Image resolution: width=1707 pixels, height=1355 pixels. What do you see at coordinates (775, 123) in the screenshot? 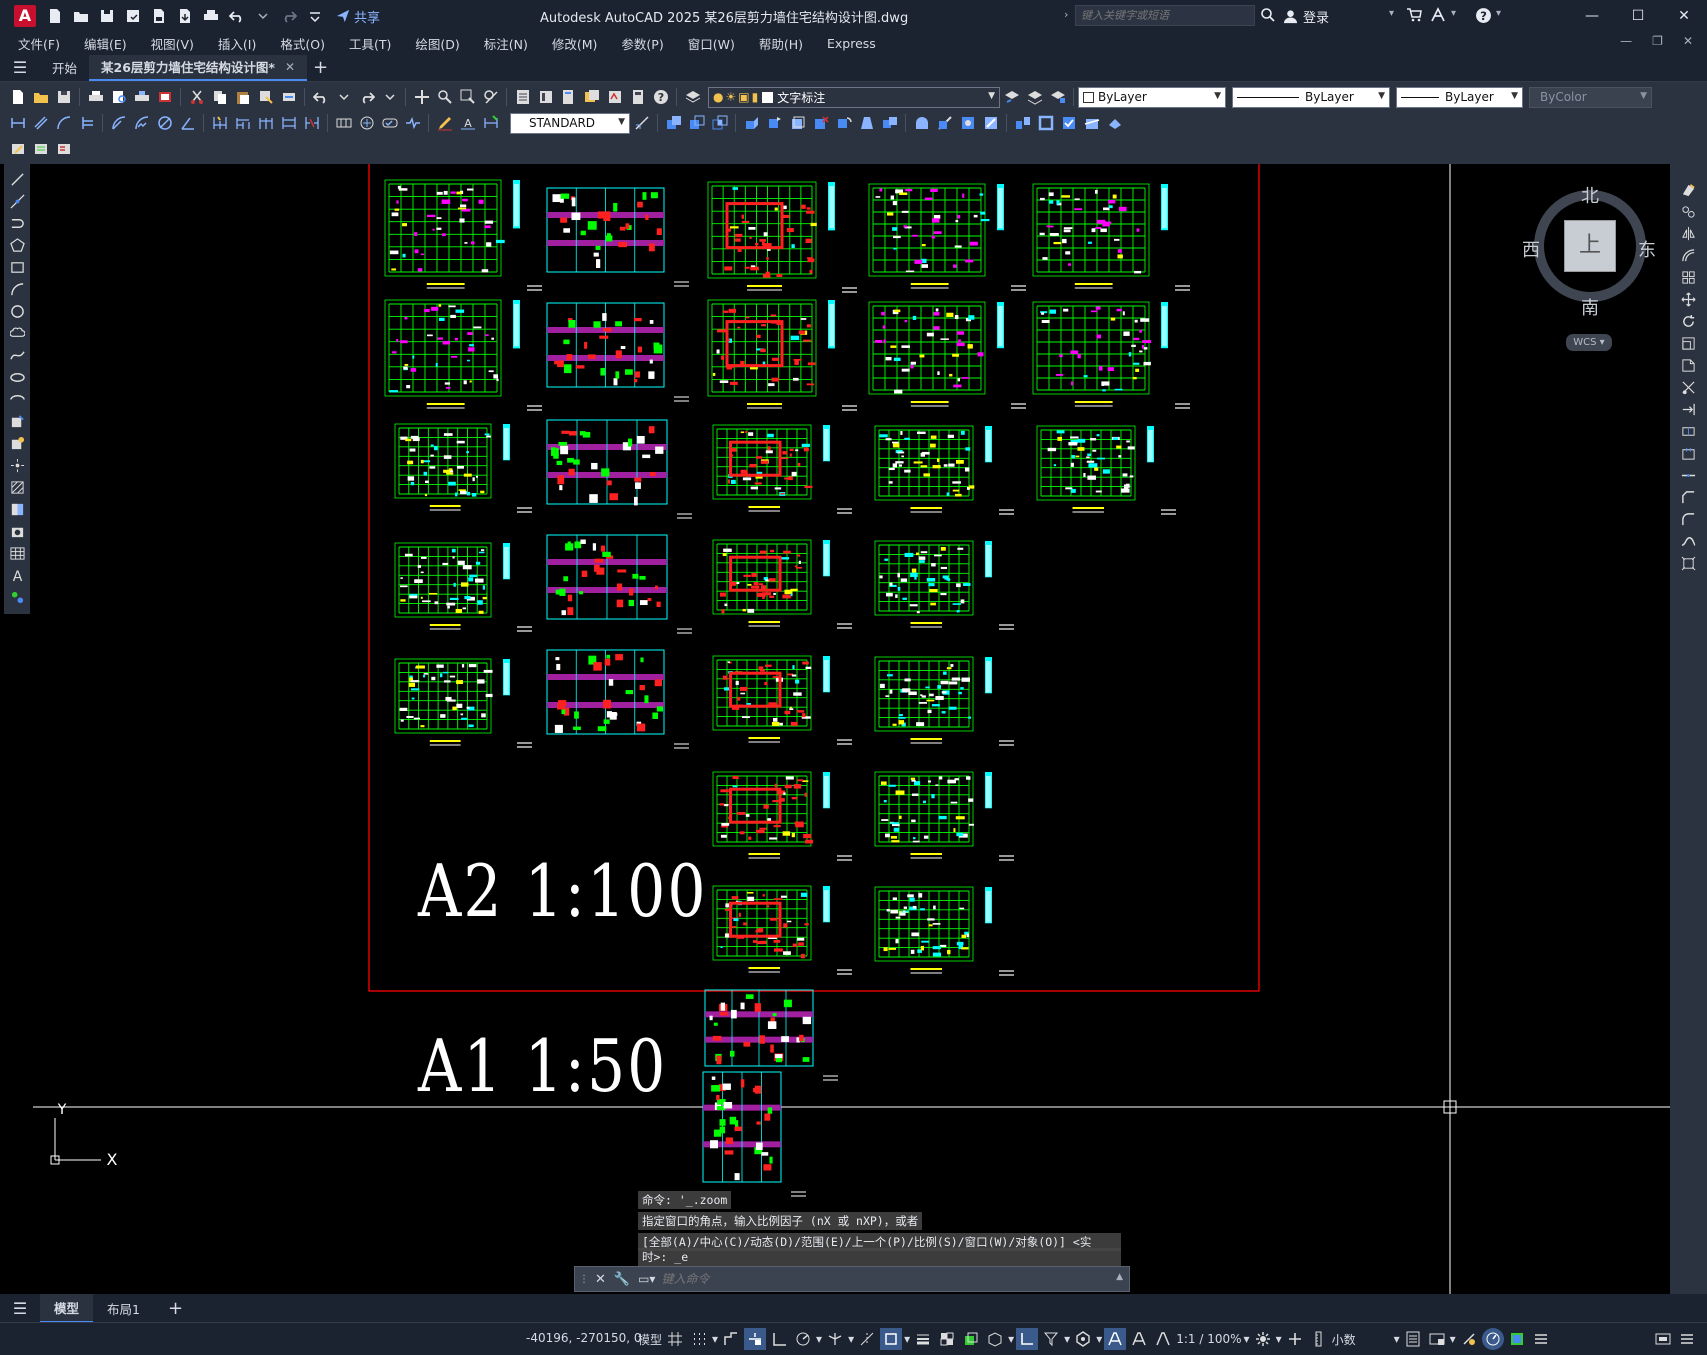
I see `move-faces-icon` at bounding box center [775, 123].